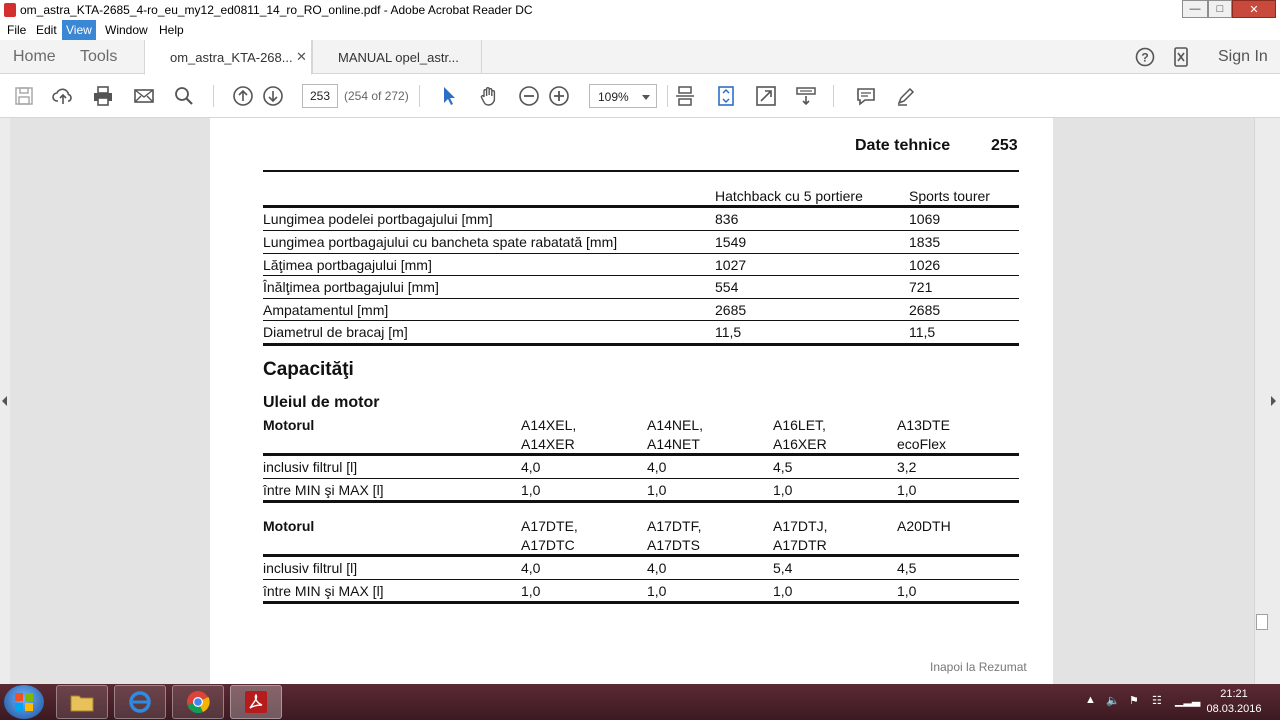  What do you see at coordinates (63, 96) in the screenshot?
I see `upload-cloud-icon` at bounding box center [63, 96].